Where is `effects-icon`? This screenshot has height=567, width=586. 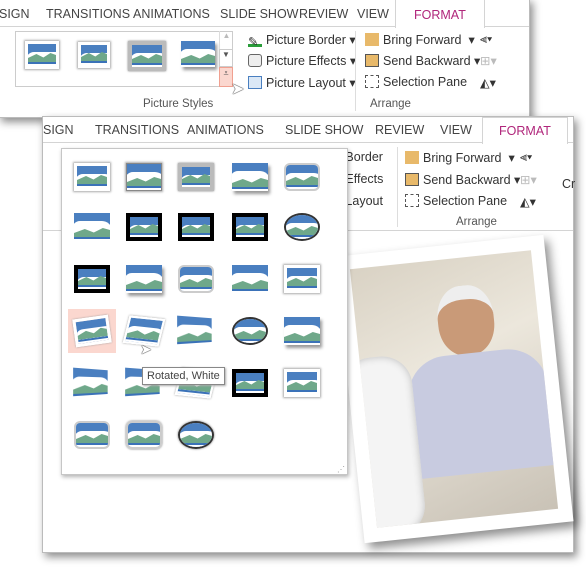
effects-icon is located at coordinates (255, 60).